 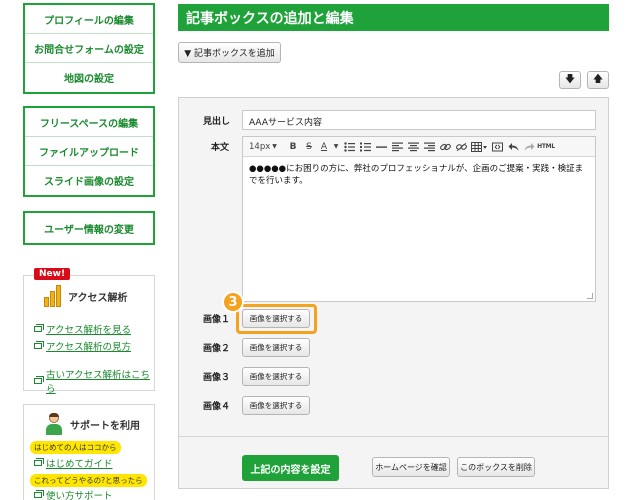 I want to click on horizontal-rule-icon, so click(x=381, y=147).